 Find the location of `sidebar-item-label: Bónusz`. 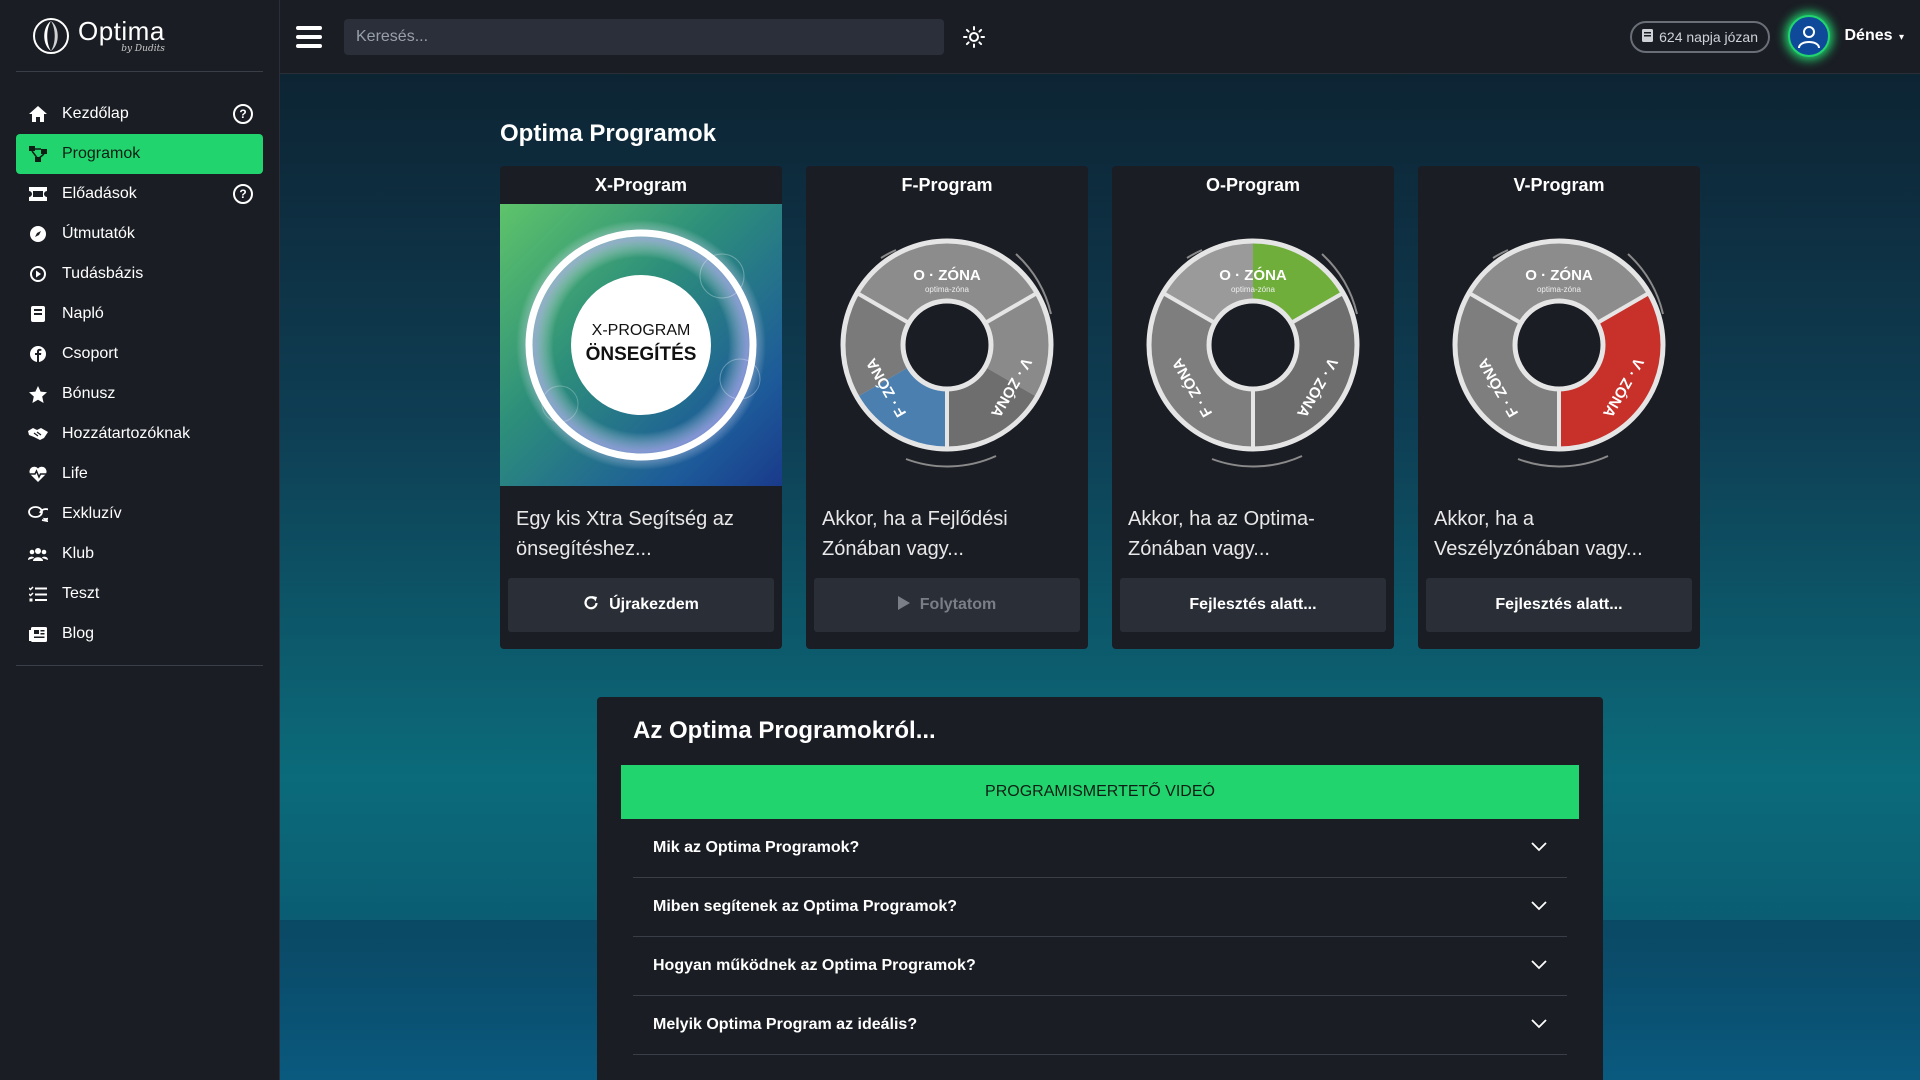

sidebar-item-label: Bónusz is located at coordinates (89, 393).